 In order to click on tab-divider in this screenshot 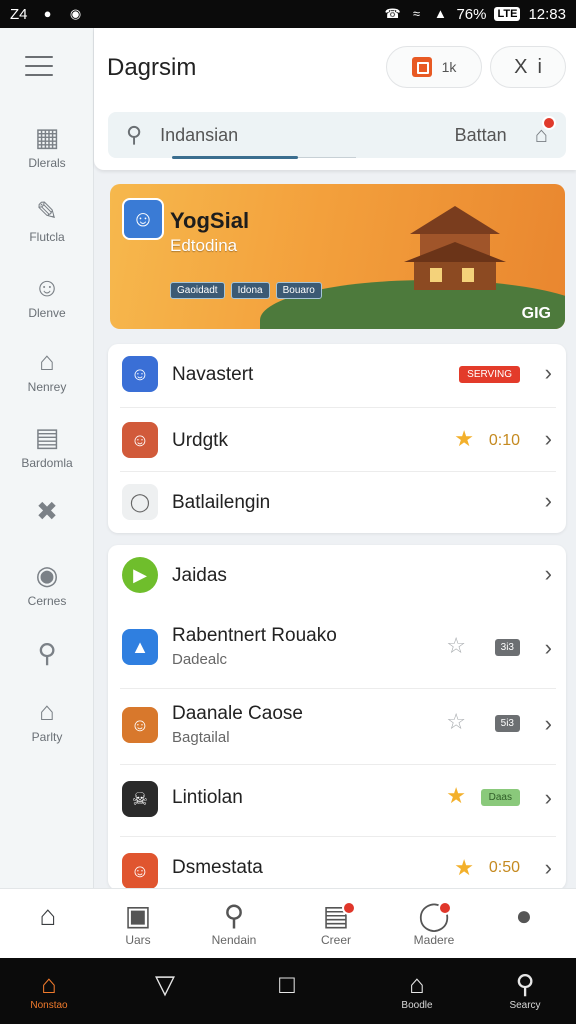, I will do `click(327, 157)`.